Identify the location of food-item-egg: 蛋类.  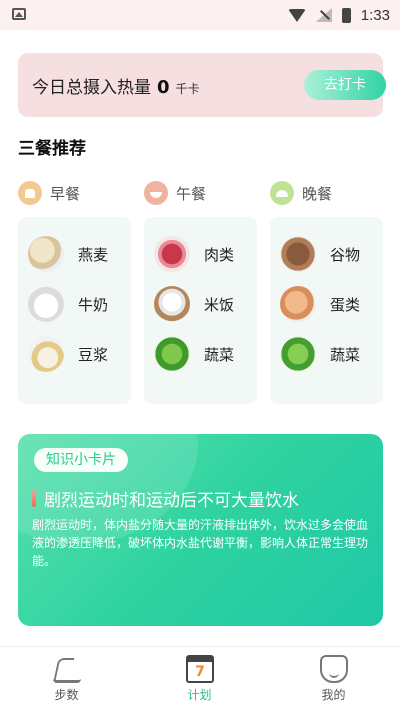
(330, 304).